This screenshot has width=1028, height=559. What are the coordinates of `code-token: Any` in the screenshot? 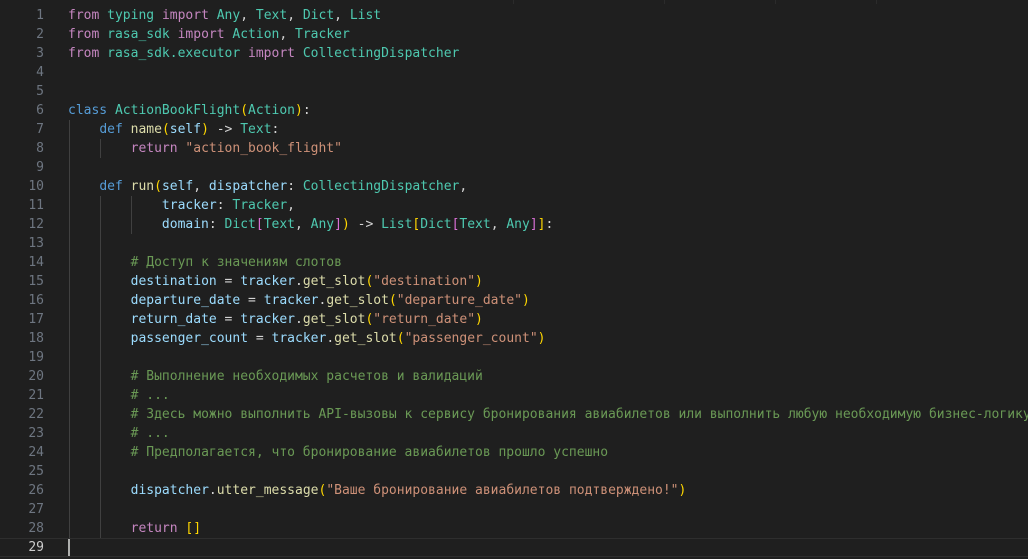 It's located at (228, 15).